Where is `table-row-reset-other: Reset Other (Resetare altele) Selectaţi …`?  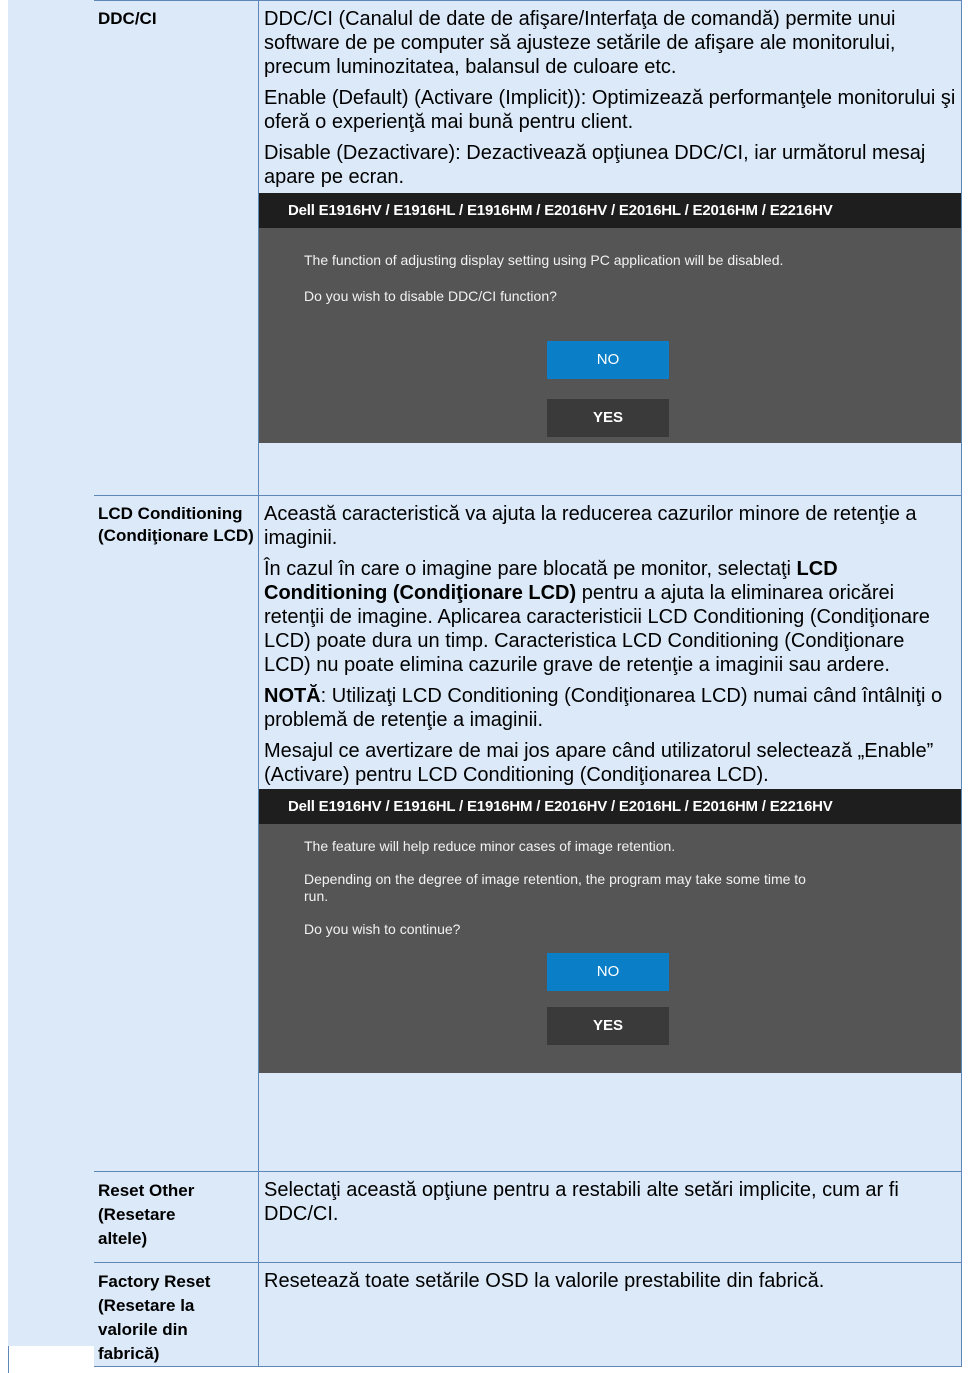 table-row-reset-other: Reset Other (Resetare altele) Selectaţi … is located at coordinates (528, 1217).